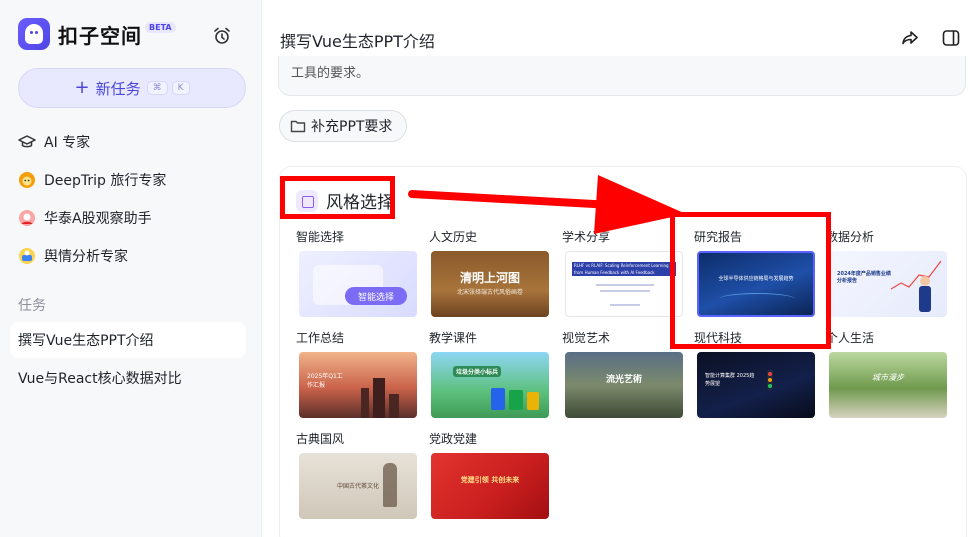 This screenshot has width=970, height=537. What do you see at coordinates (910, 38) in the screenshot?
I see `share-icon` at bounding box center [910, 38].